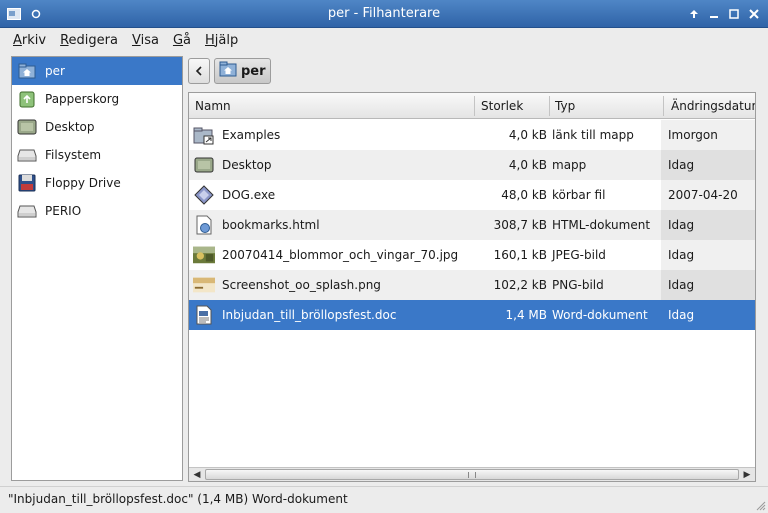 The image size is (768, 513). I want to click on menu-ga-rest: å, so click(187, 40).